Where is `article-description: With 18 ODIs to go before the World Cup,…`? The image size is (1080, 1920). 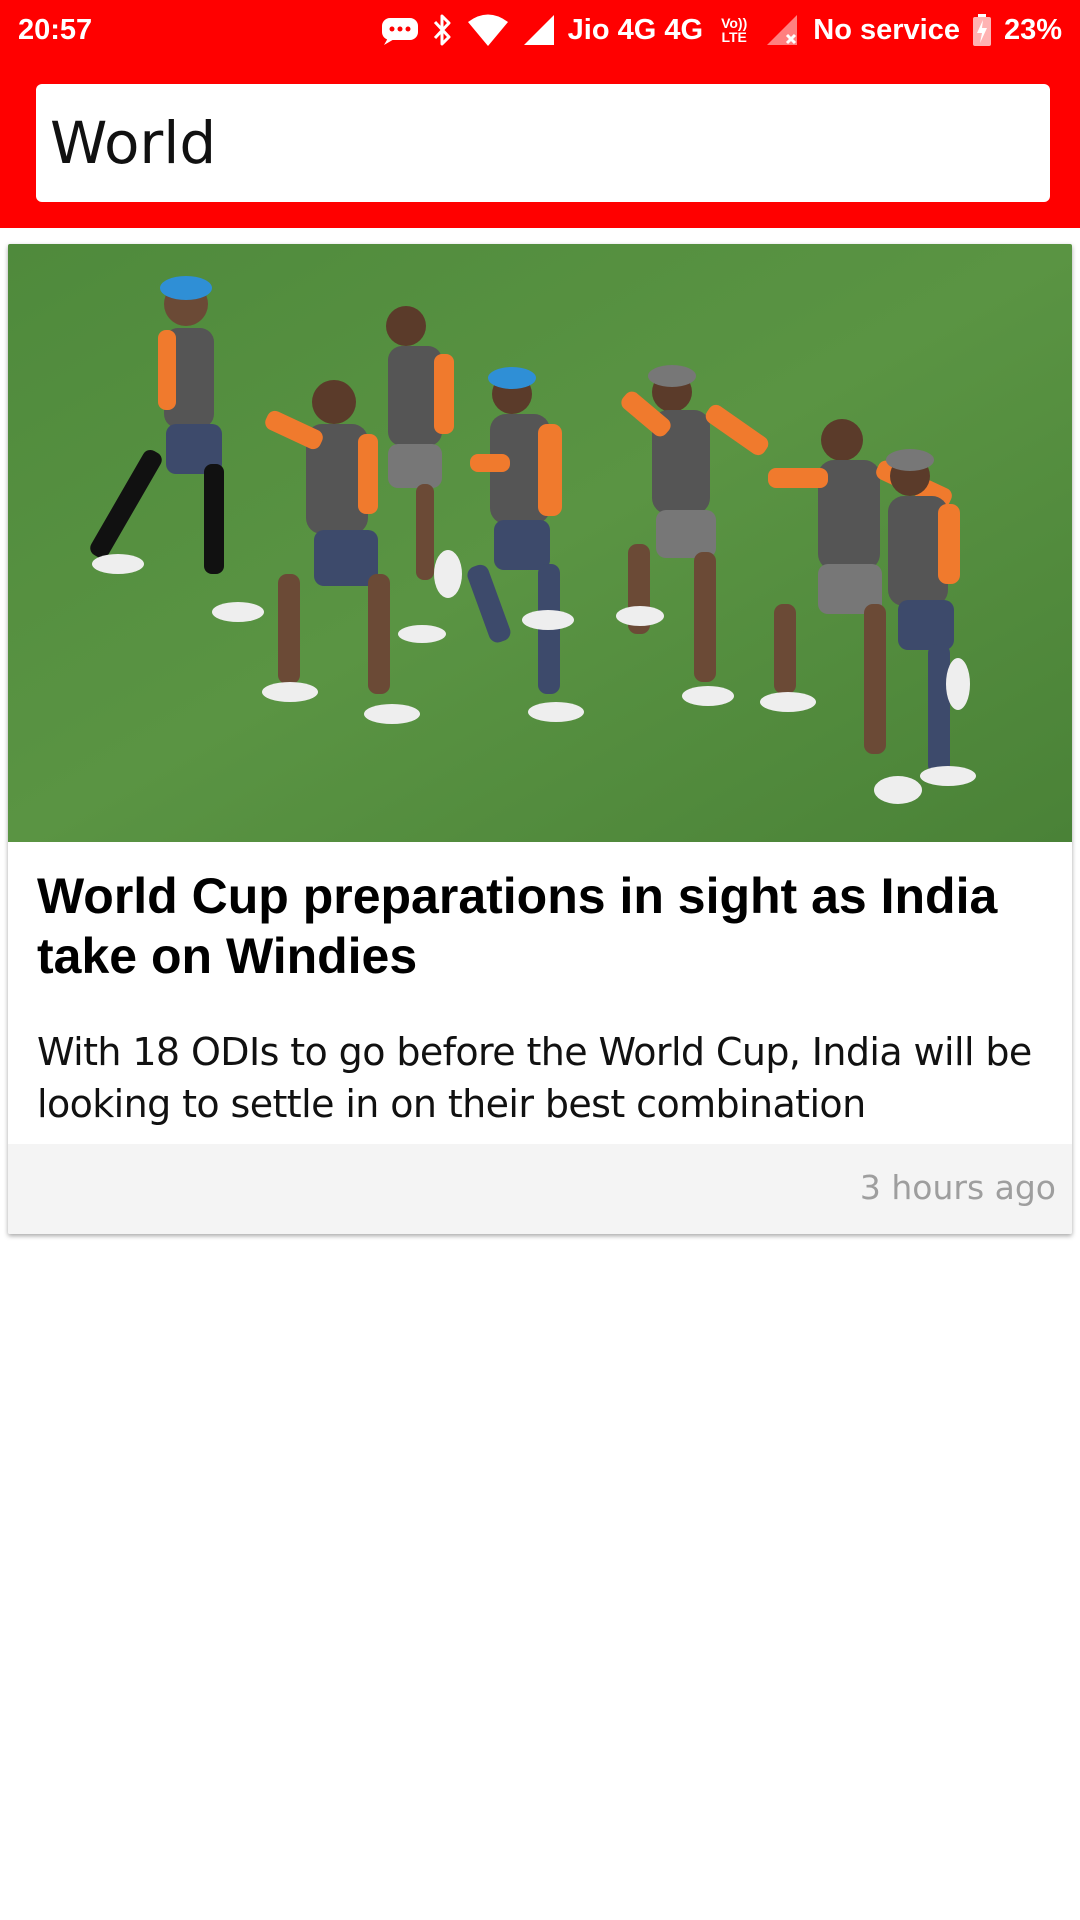 article-description: With 18 ODIs to go before the World Cup,… is located at coordinates (534, 1078).